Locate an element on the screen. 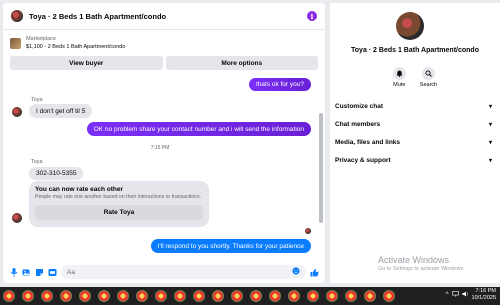  chevron-up-icon: ^ is located at coordinates (447, 295).